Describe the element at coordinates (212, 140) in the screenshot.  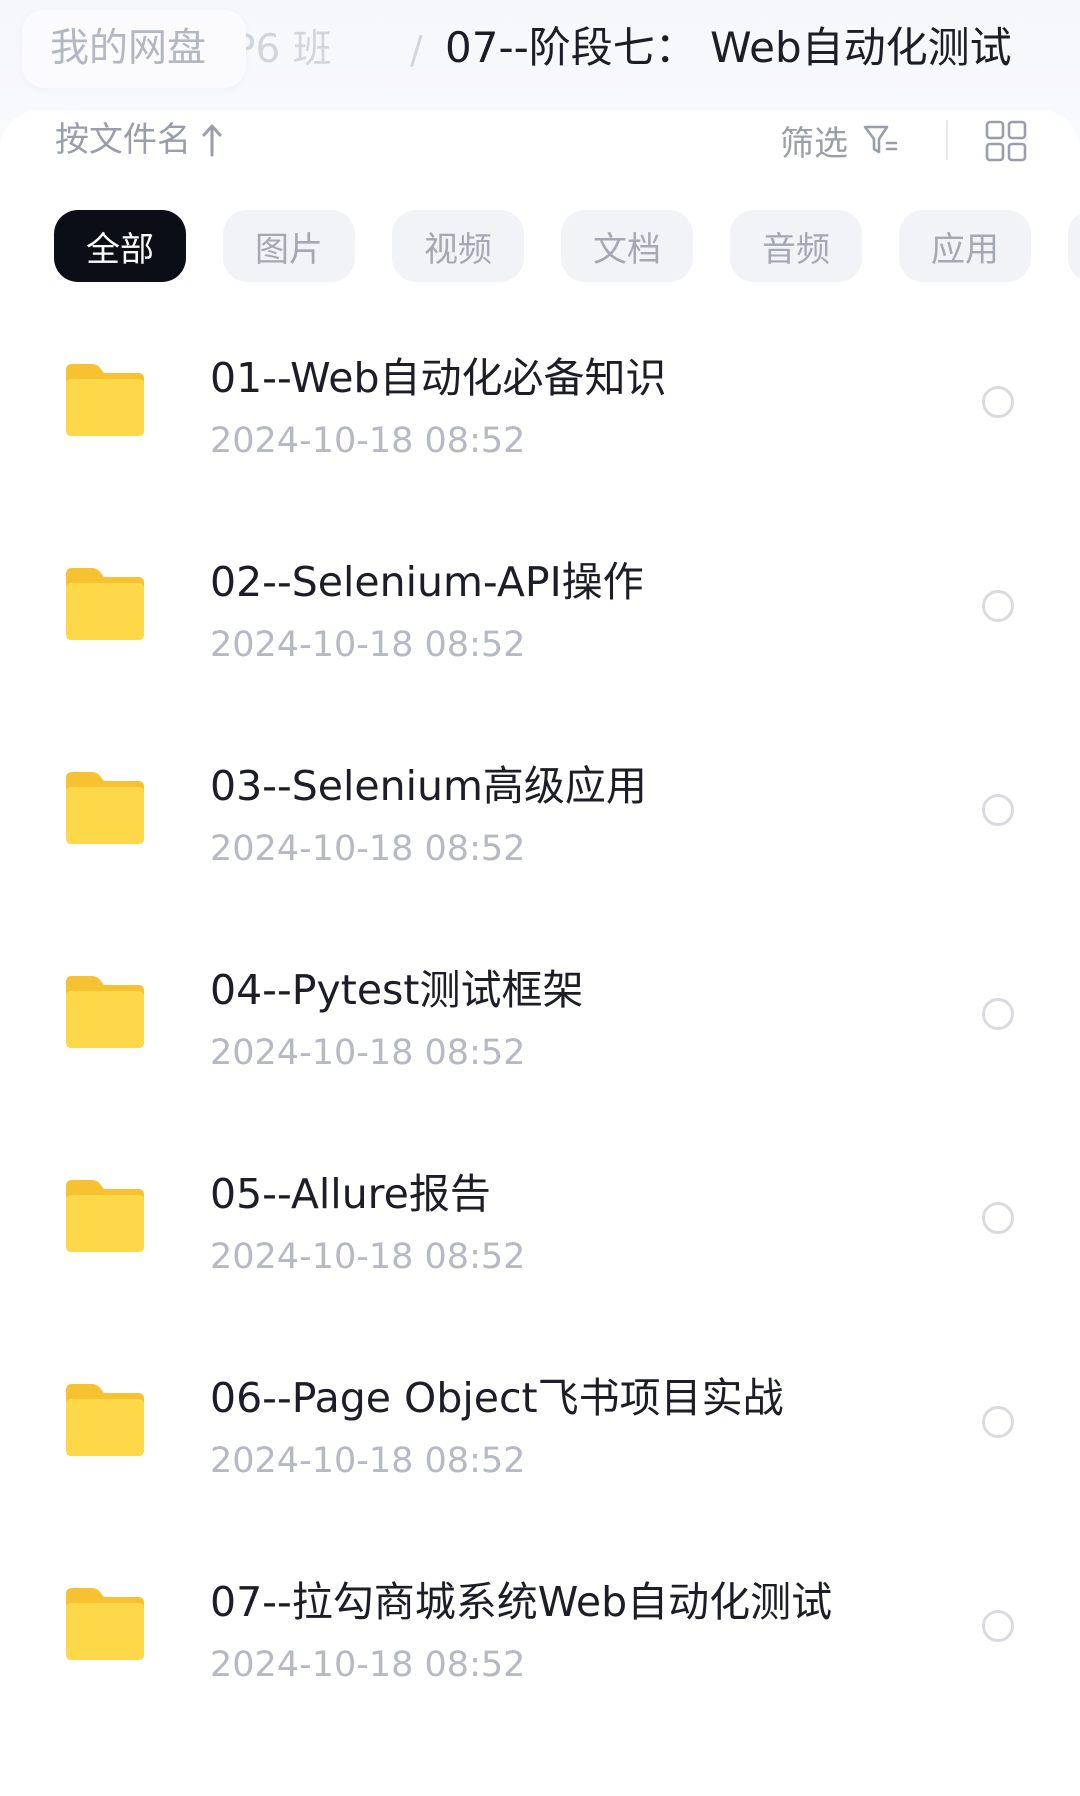
I see `sort-arrow-up-icon` at that location.